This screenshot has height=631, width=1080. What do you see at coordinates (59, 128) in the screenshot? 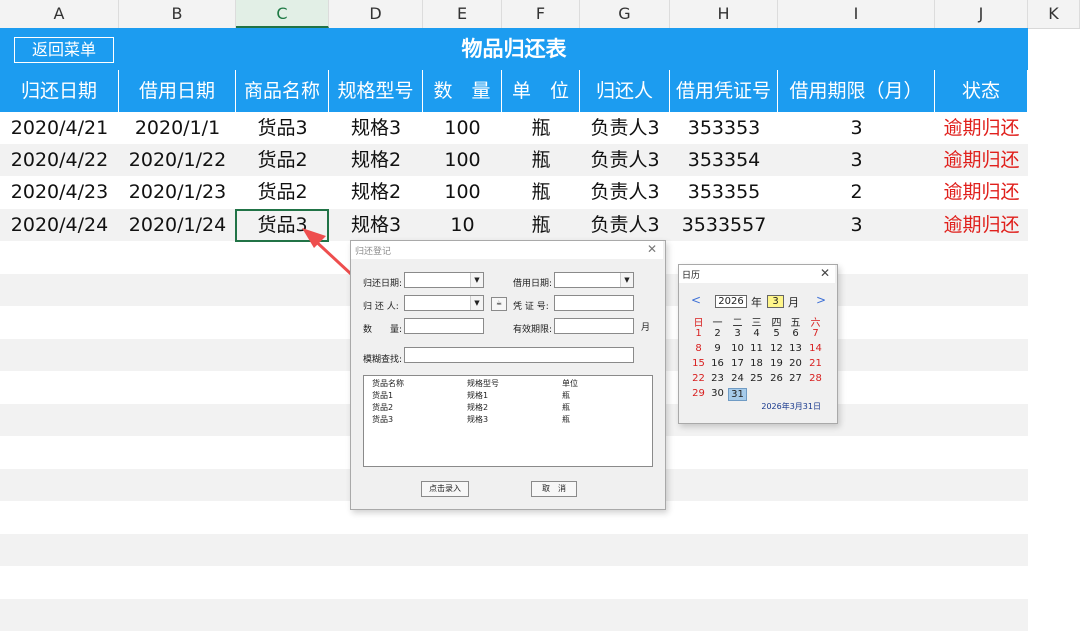
I see `table-cell: 2020/4/21` at bounding box center [59, 128].